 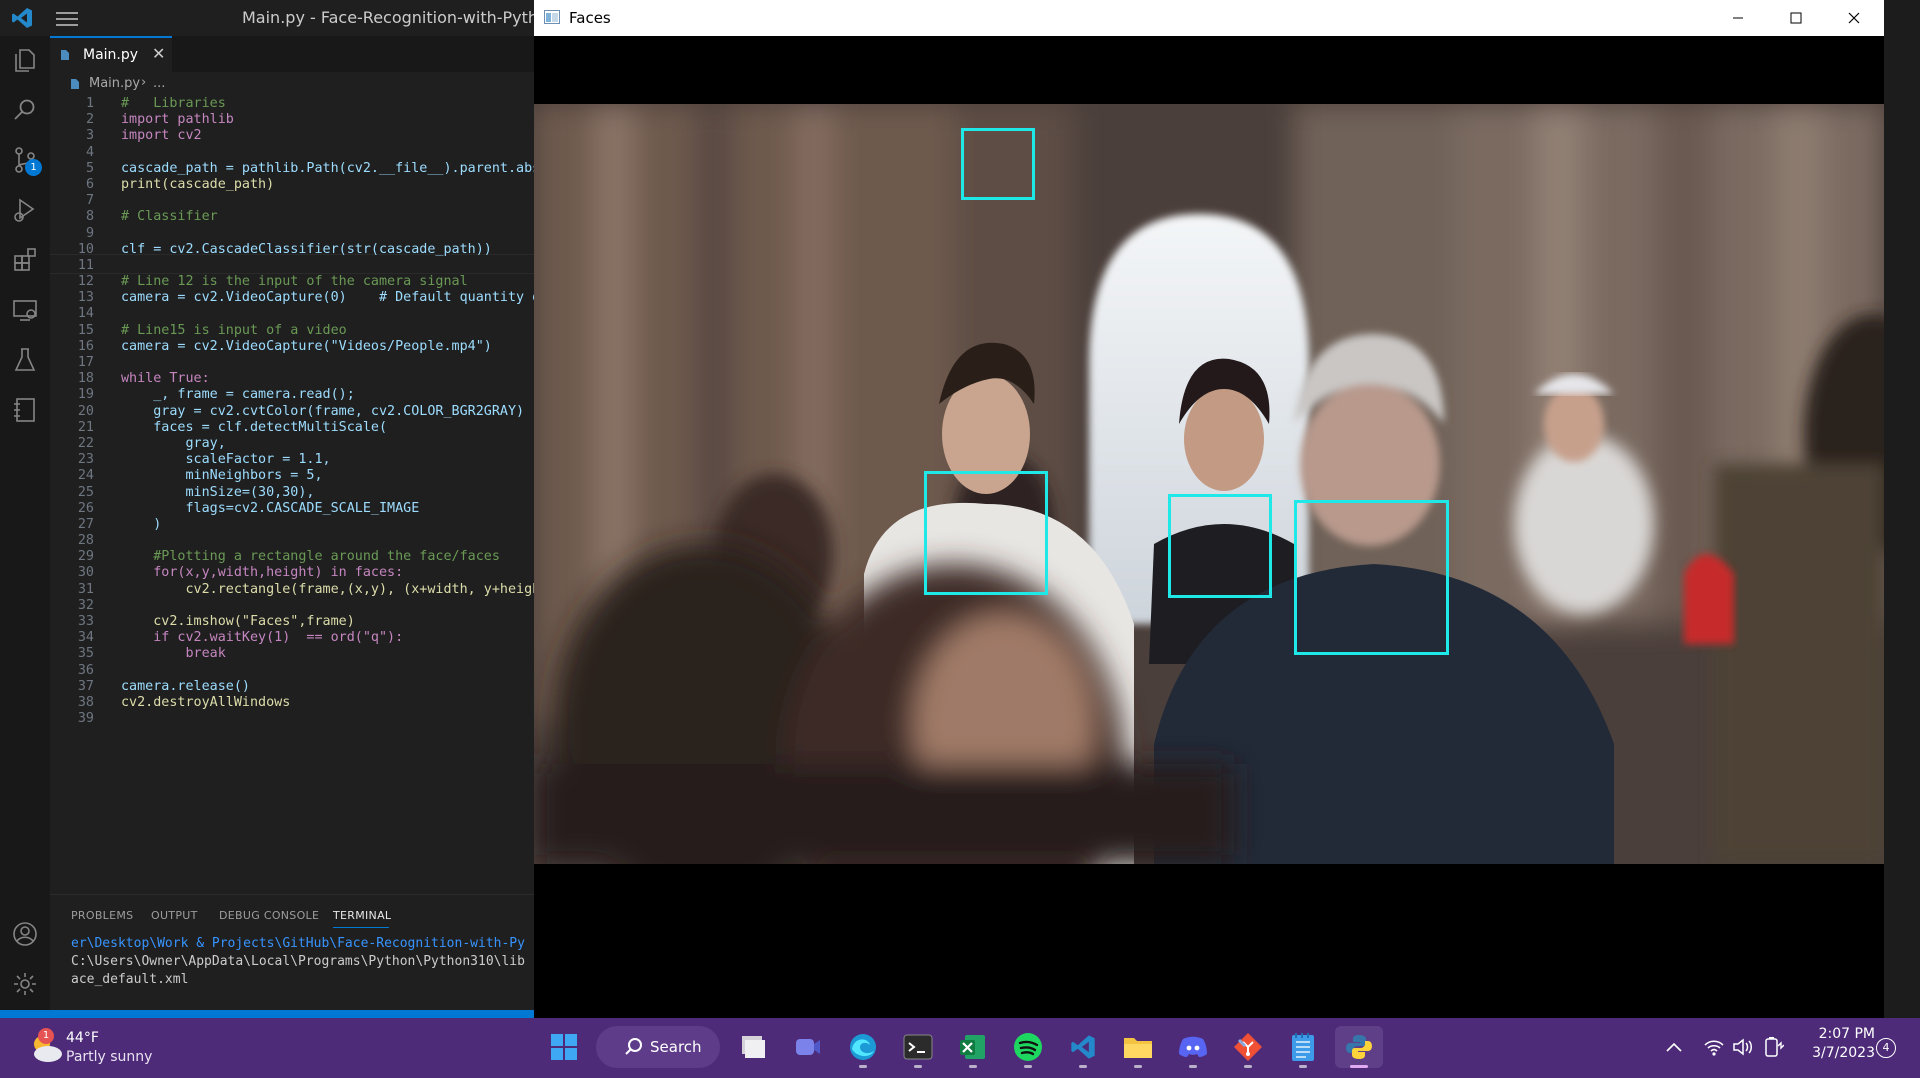 What do you see at coordinates (25, 60) in the screenshot?
I see `explorer-icon` at bounding box center [25, 60].